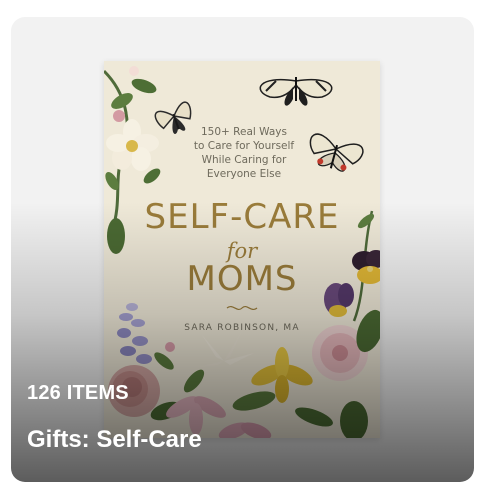 The image size is (488, 494). Describe the element at coordinates (242, 308) in the screenshot. I see `flourish-ornament` at that location.